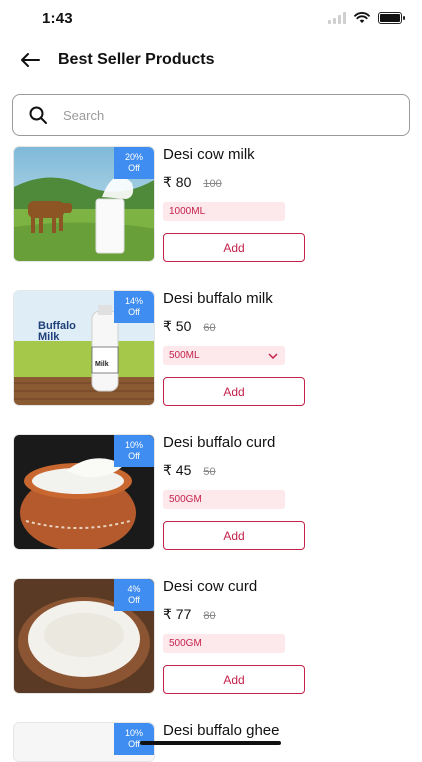 The image size is (422, 762). Describe the element at coordinates (219, 442) in the screenshot. I see `product-name: Desi buffalo curd` at that location.